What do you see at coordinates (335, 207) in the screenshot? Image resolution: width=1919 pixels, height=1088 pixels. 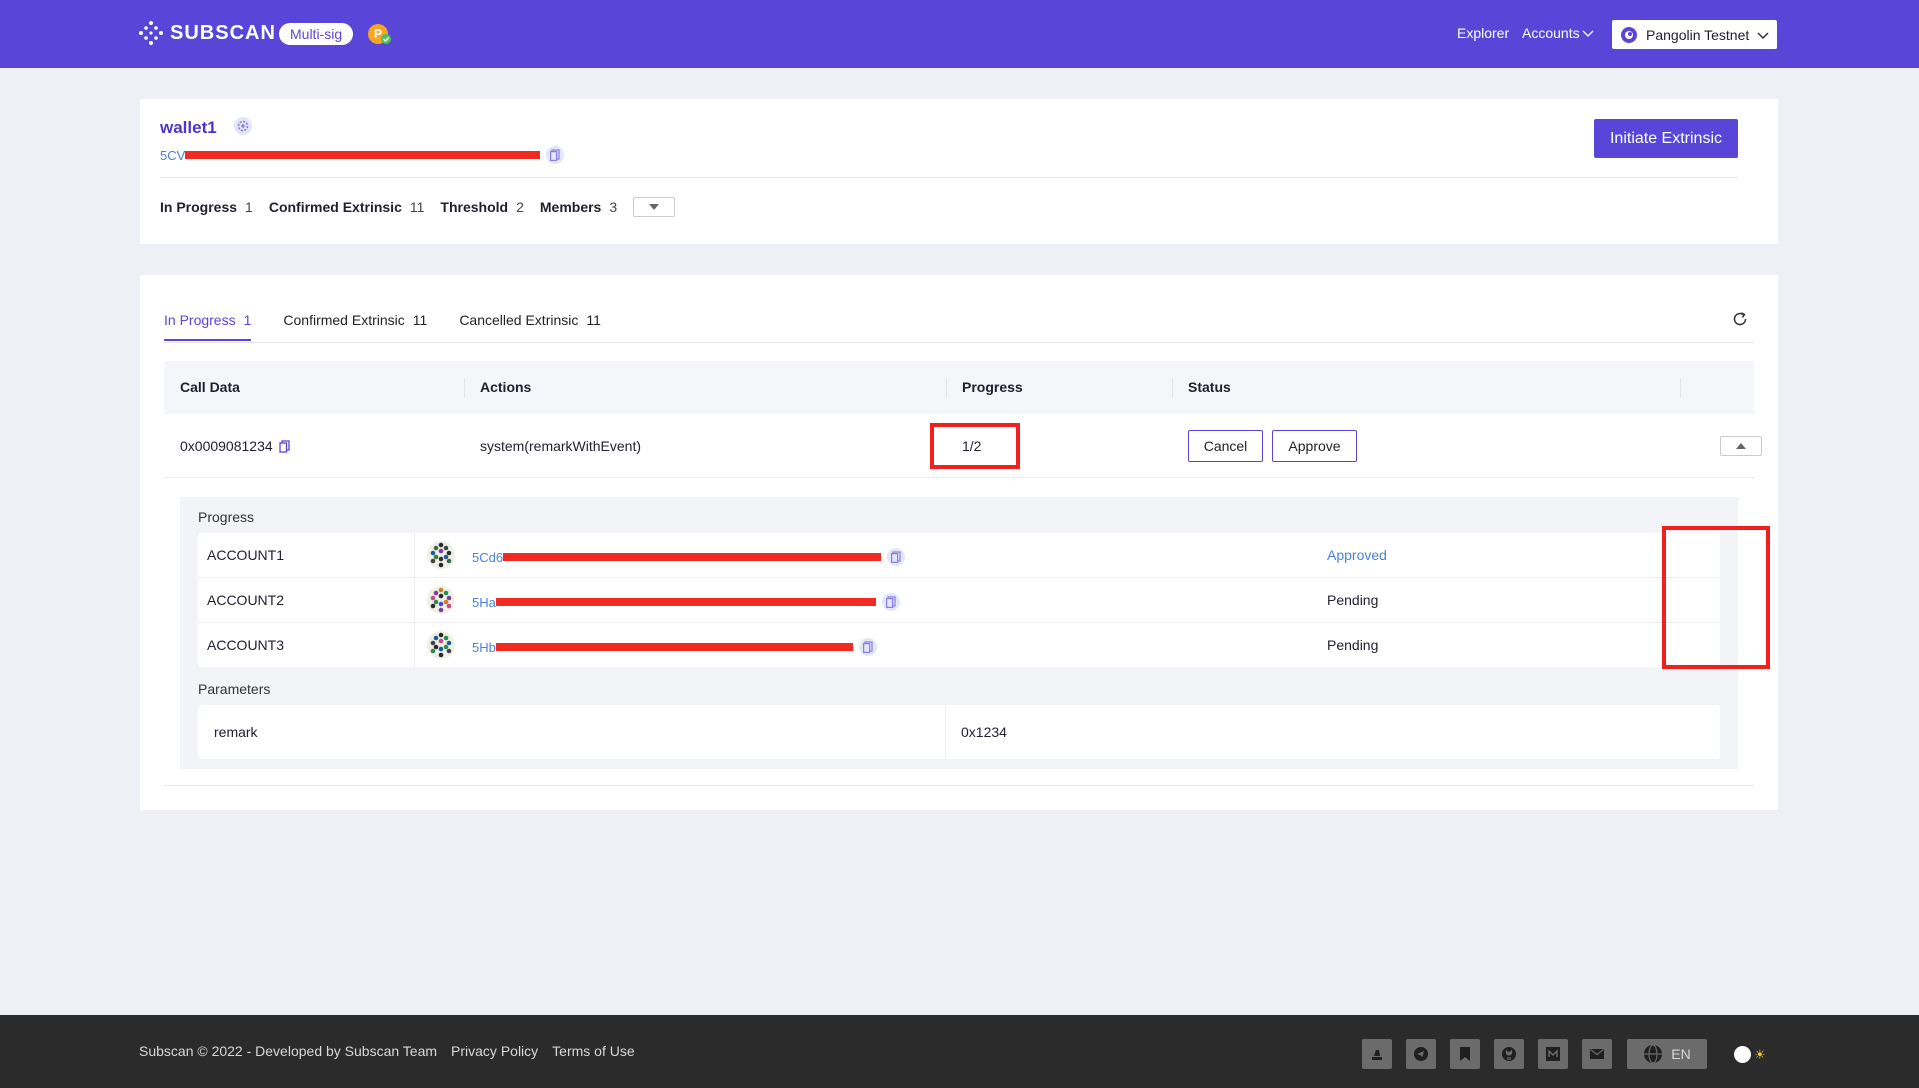 I see `stat-label: Confirmed Extrinsic` at bounding box center [335, 207].